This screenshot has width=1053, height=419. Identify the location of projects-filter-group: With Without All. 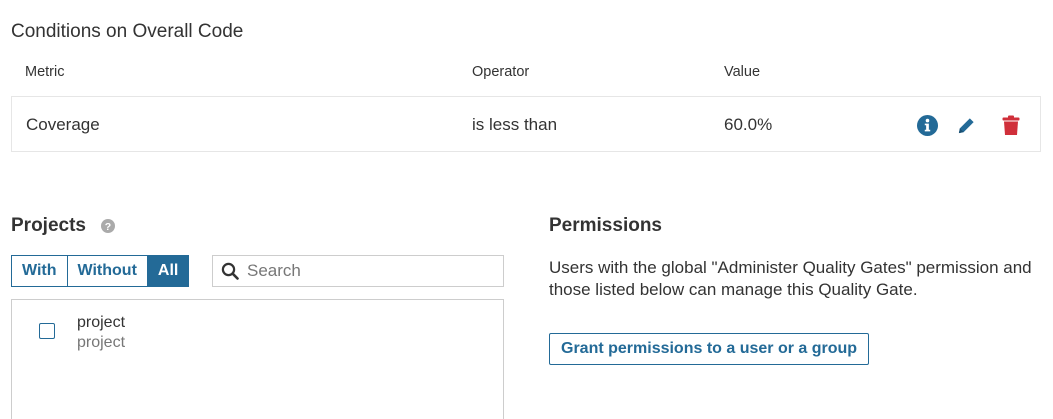
(100, 271).